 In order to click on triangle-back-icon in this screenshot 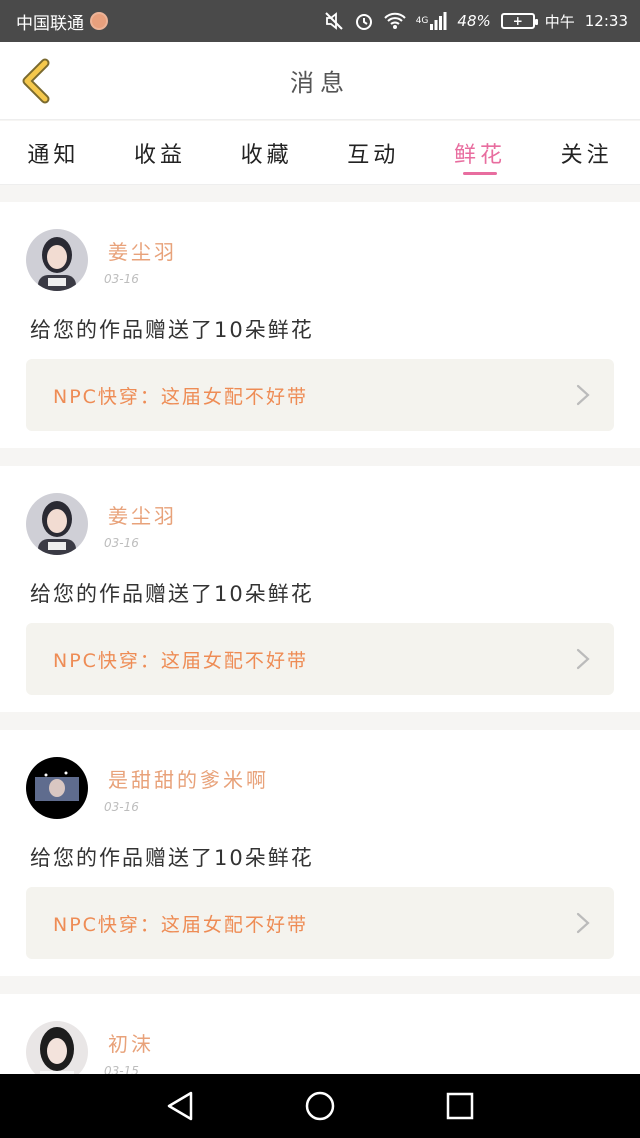, I will do `click(180, 1106)`.